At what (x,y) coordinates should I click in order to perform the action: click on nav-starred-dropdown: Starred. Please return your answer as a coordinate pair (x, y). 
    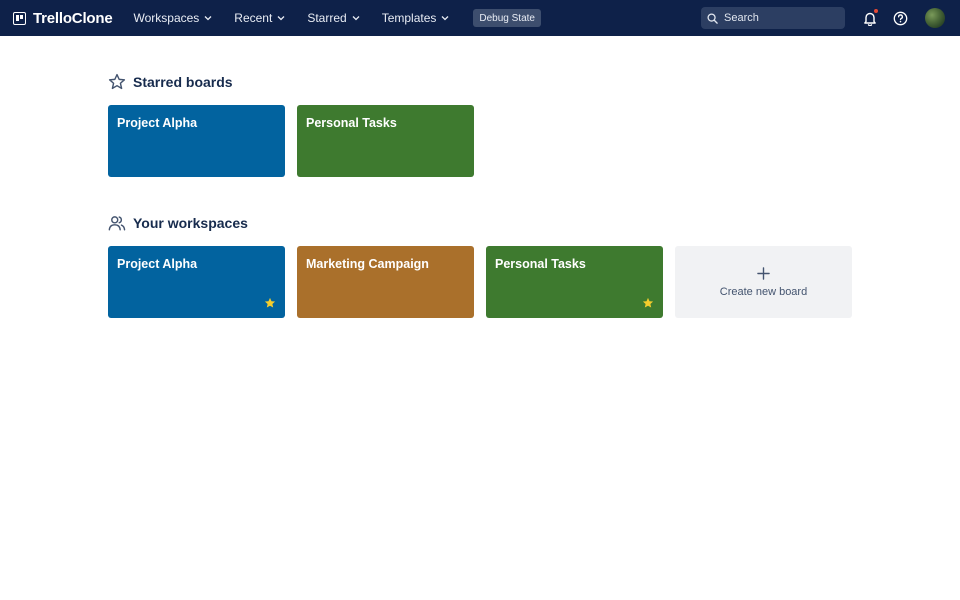
    Looking at the image, I should click on (333, 18).